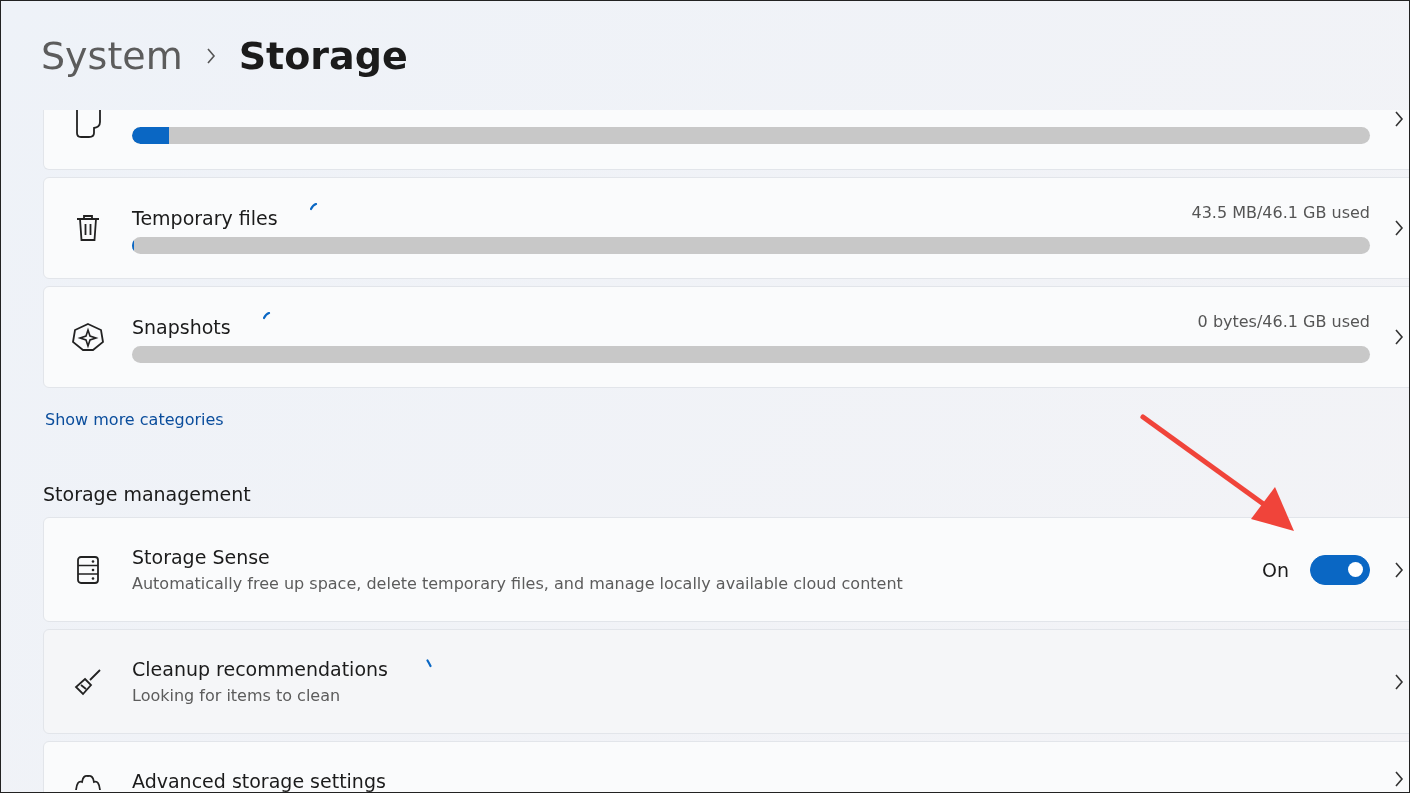  What do you see at coordinates (88, 681) in the screenshot?
I see `broom-icon` at bounding box center [88, 681].